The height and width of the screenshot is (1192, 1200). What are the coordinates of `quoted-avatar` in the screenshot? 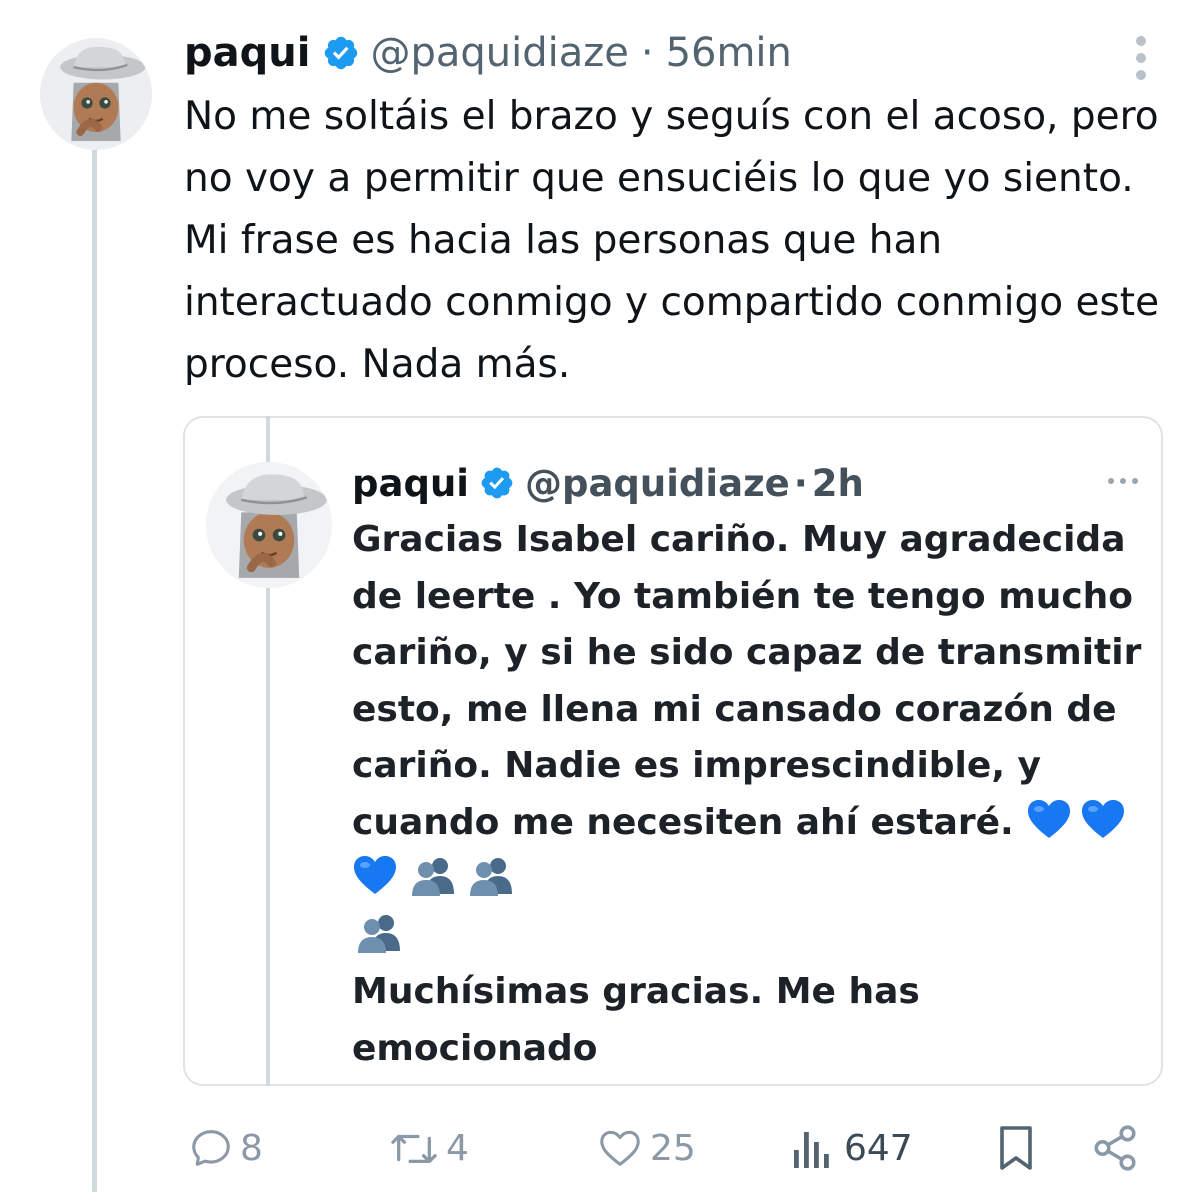 It's located at (269, 525).